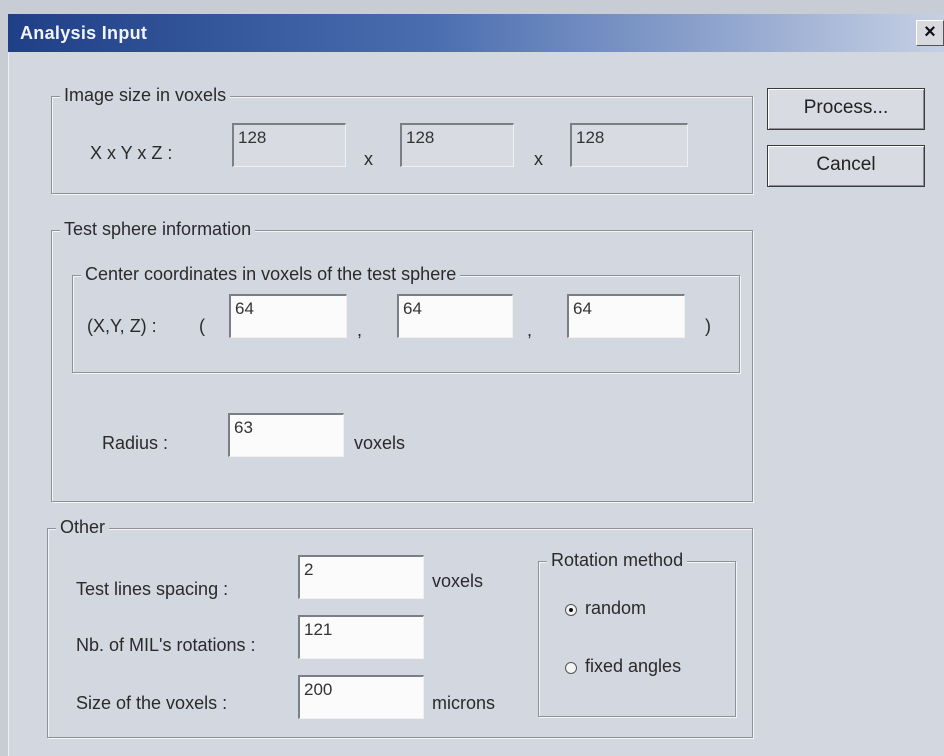 Image resolution: width=944 pixels, height=756 pixels. I want to click on center-z-field: 64, so click(626, 316).